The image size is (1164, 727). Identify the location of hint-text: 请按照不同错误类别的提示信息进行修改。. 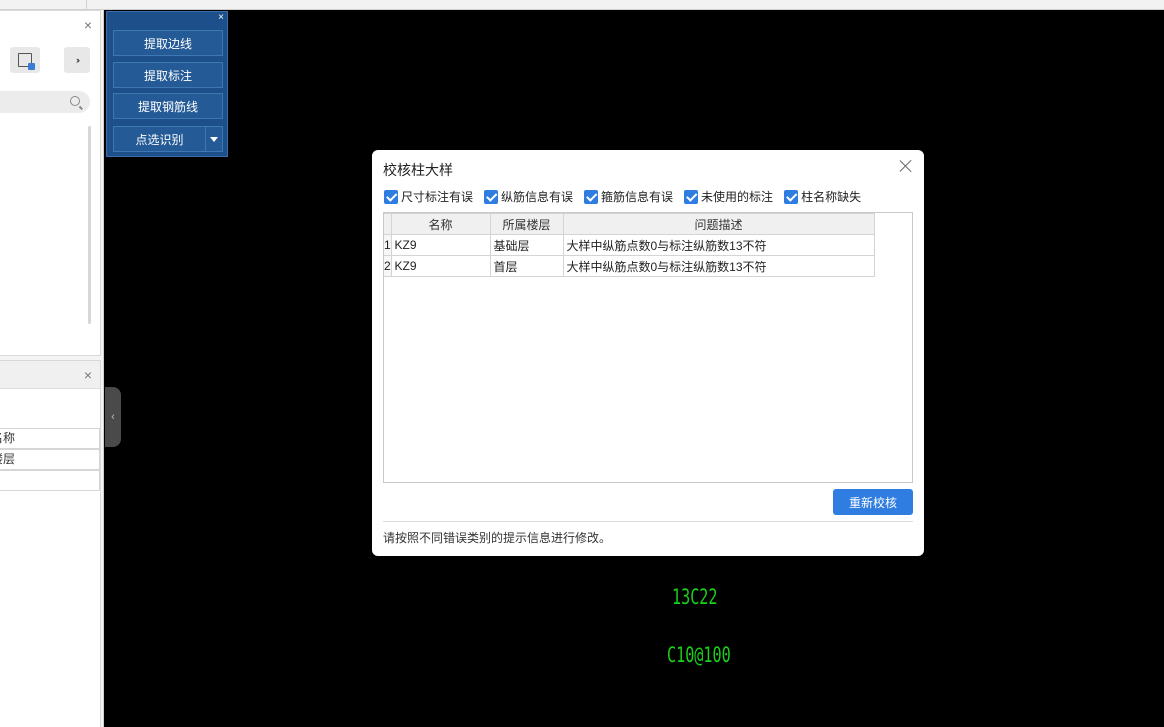
(497, 538).